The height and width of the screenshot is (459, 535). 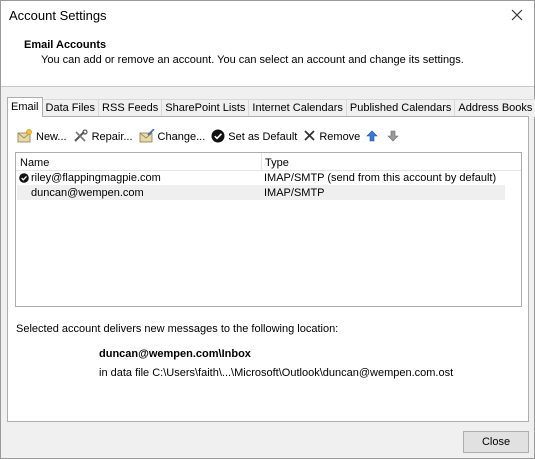 I want to click on title-bar: Account Settings, so click(x=267, y=16).